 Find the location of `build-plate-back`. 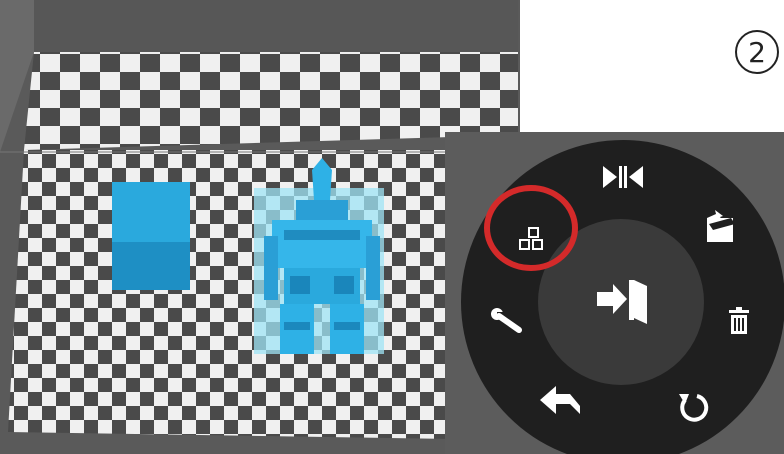

build-plate-back is located at coordinates (271, 101).